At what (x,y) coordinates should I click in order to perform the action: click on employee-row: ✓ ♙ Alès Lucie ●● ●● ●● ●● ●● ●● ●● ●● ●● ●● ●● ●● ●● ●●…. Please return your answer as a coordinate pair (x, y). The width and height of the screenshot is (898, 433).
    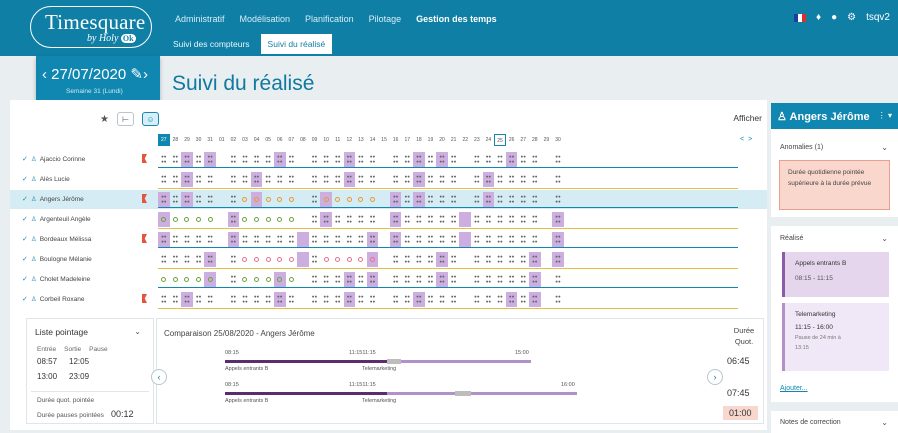
    Looking at the image, I should click on (388, 179).